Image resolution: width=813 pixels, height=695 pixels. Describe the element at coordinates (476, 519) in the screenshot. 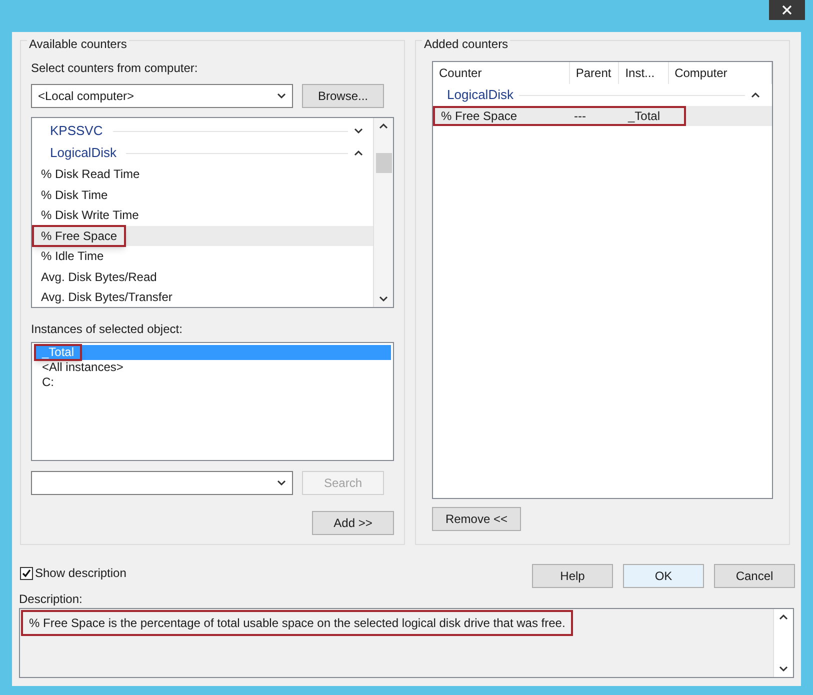

I see `button: Remove <<` at that location.